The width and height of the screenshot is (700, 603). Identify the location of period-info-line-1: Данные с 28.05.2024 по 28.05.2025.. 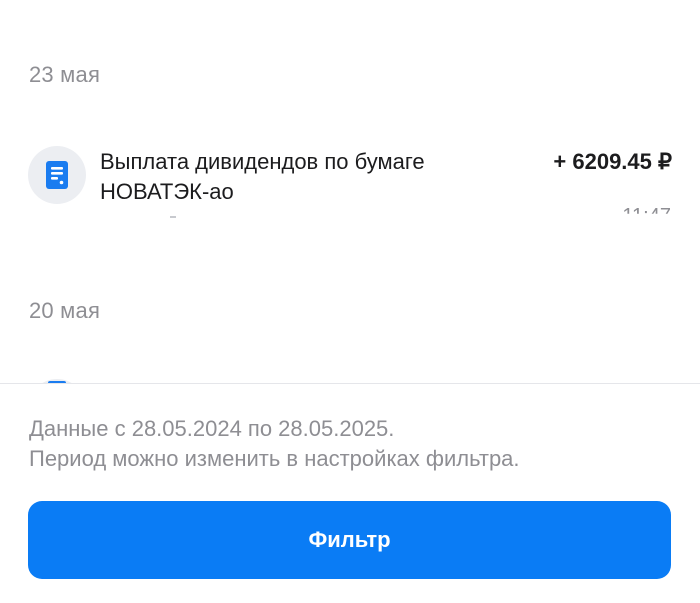
(212, 428).